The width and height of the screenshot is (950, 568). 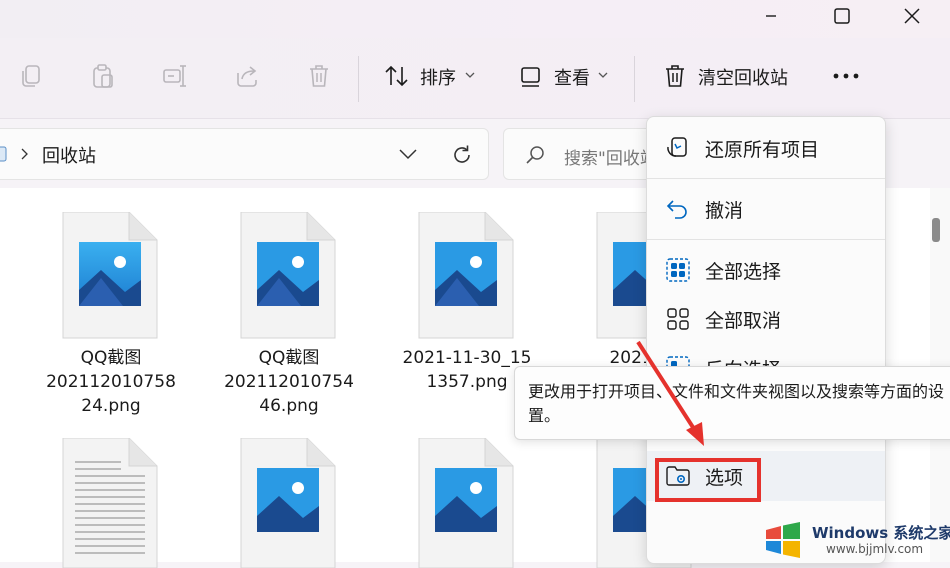 What do you see at coordinates (572, 77) in the screenshot?
I see `view-button: 查看` at bounding box center [572, 77].